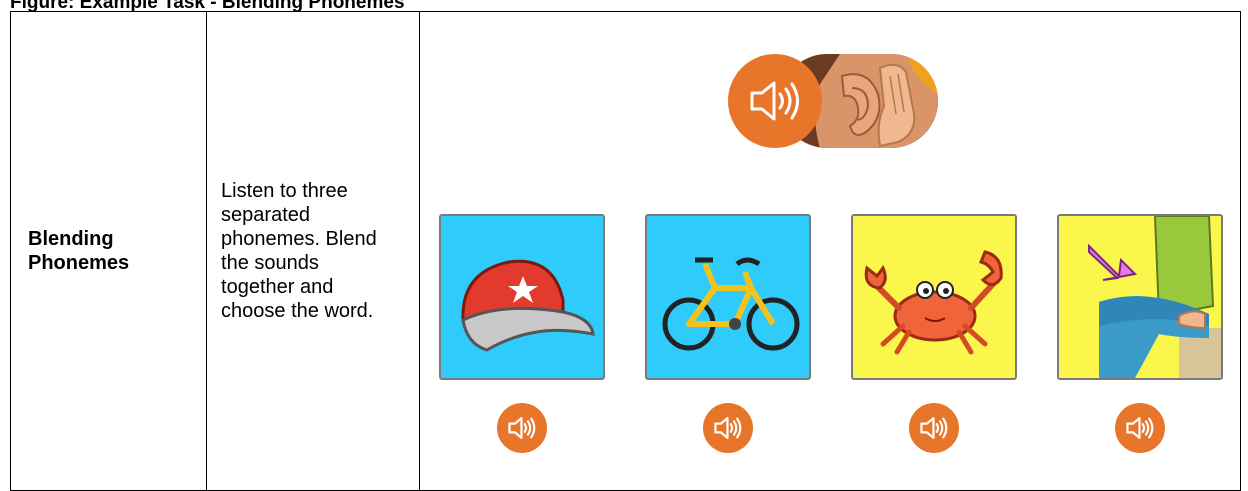 This screenshot has width=1248, height=491. Describe the element at coordinates (731, 304) in the screenshot. I see `bike-icon` at that location.